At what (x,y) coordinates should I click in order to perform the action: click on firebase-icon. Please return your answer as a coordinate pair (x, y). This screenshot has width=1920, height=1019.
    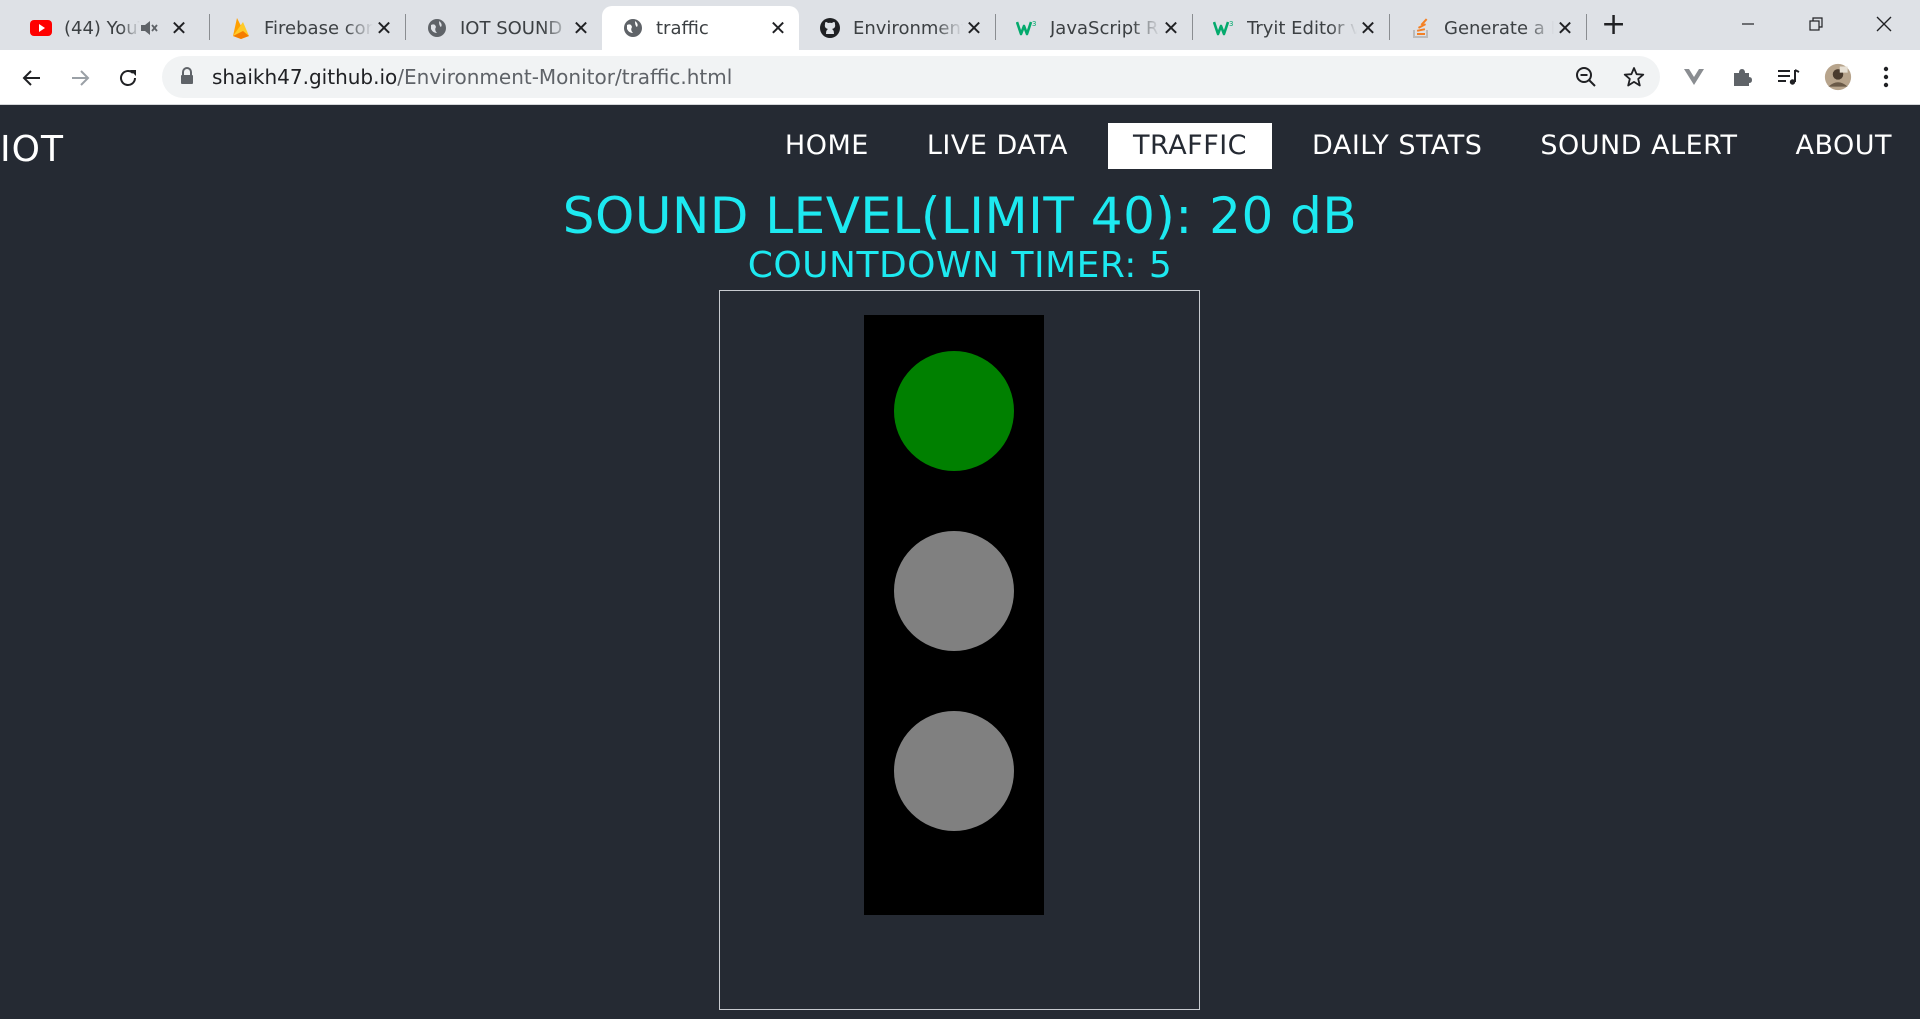
    Looking at the image, I should click on (241, 28).